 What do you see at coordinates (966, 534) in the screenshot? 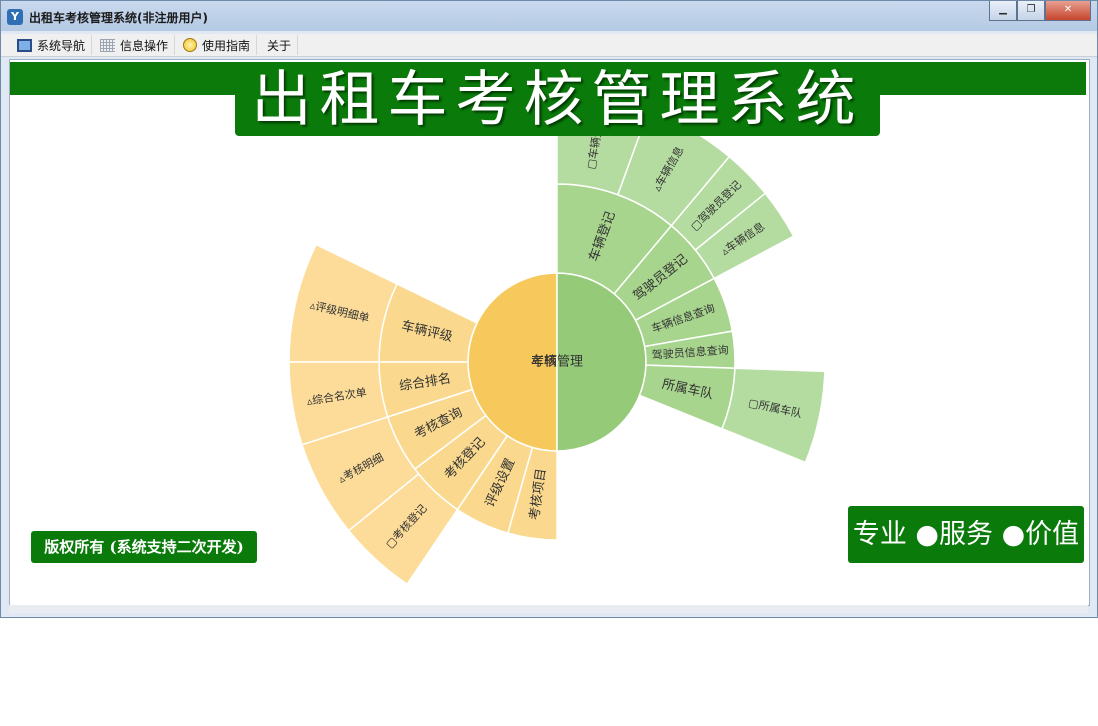
I see `slogan-label: 专业 ●服务 ●价值` at bounding box center [966, 534].